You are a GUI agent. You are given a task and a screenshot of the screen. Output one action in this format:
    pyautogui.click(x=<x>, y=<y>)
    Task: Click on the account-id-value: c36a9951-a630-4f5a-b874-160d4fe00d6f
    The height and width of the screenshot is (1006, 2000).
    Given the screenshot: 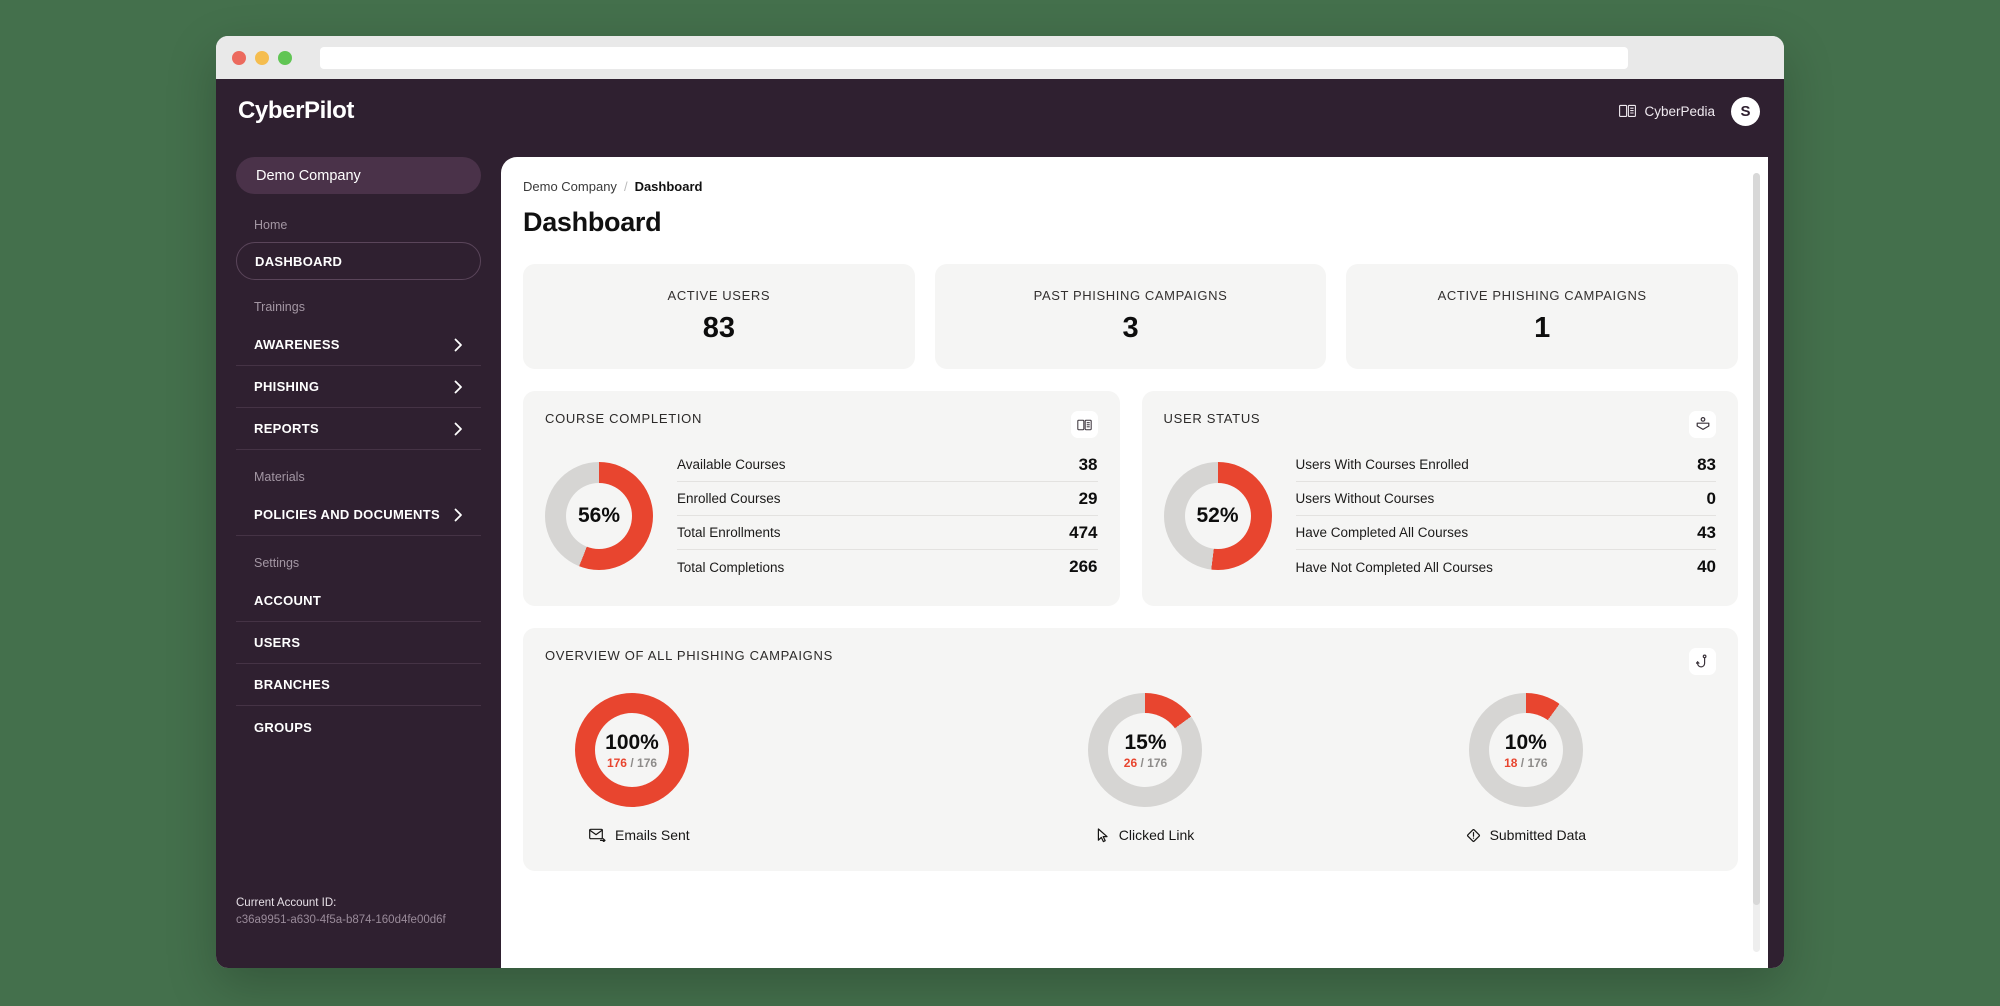 What is the action you would take?
    pyautogui.click(x=341, y=920)
    